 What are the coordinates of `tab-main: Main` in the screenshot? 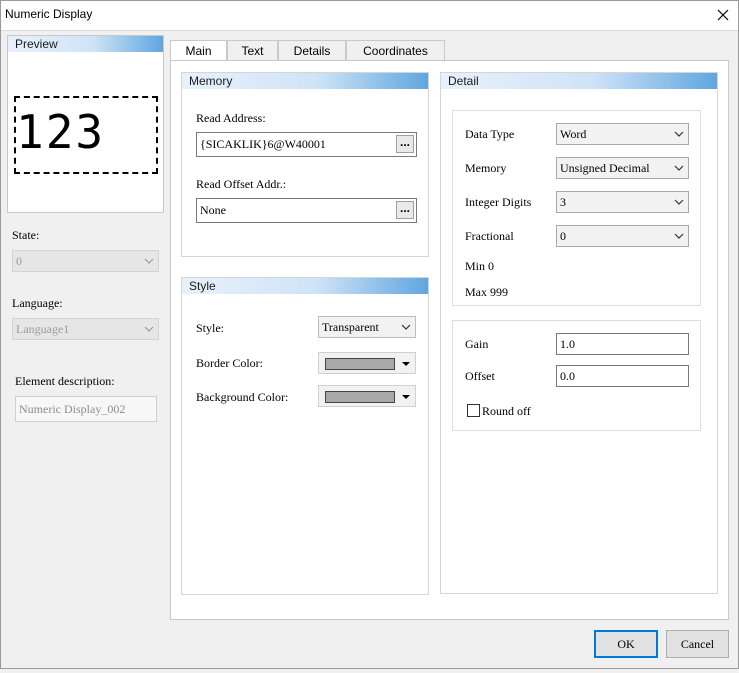 It's located at (198, 50).